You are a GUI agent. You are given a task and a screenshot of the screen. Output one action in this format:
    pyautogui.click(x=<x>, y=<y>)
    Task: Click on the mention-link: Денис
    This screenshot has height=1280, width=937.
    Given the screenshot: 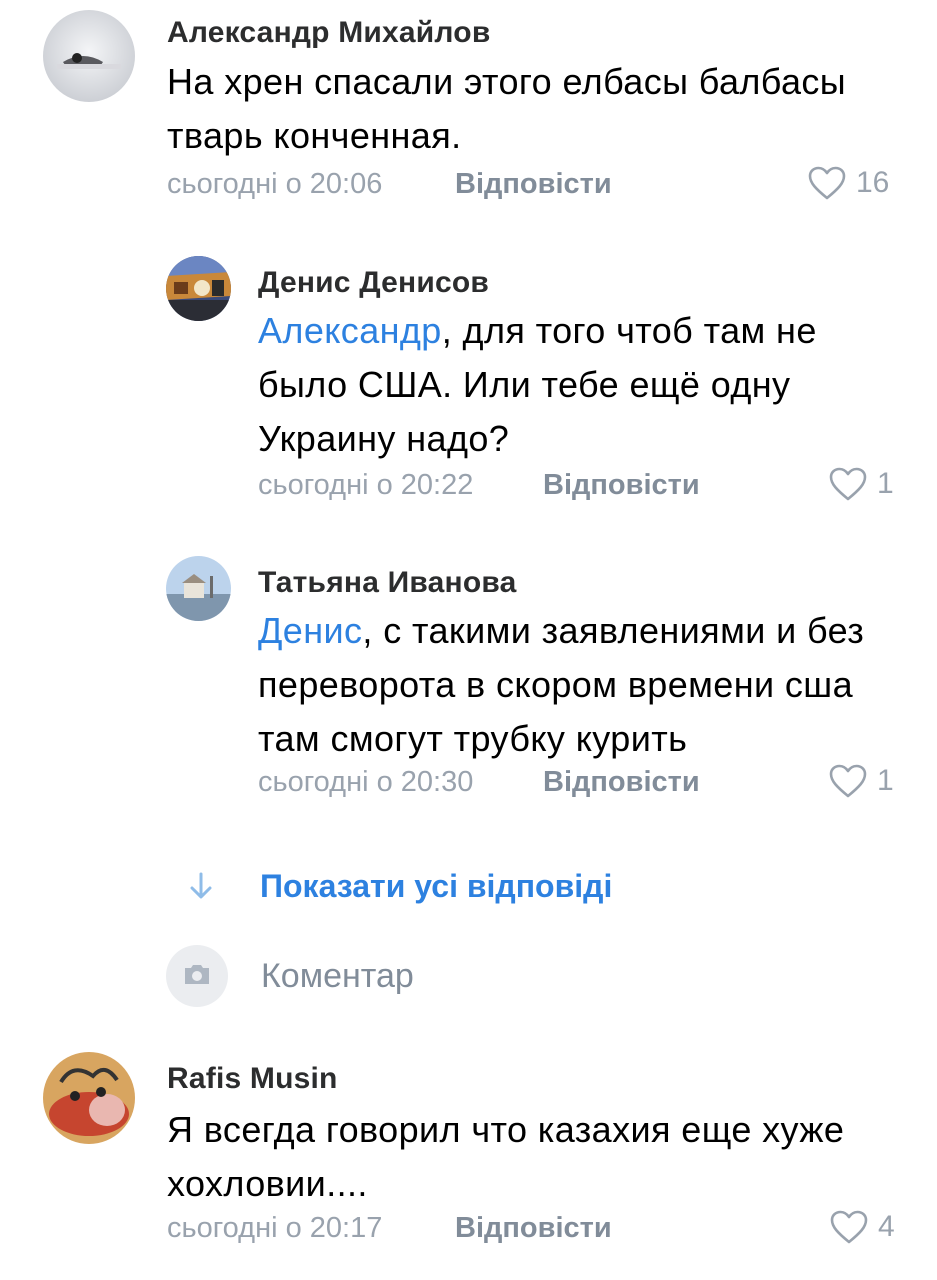 What is the action you would take?
    pyautogui.click(x=310, y=630)
    